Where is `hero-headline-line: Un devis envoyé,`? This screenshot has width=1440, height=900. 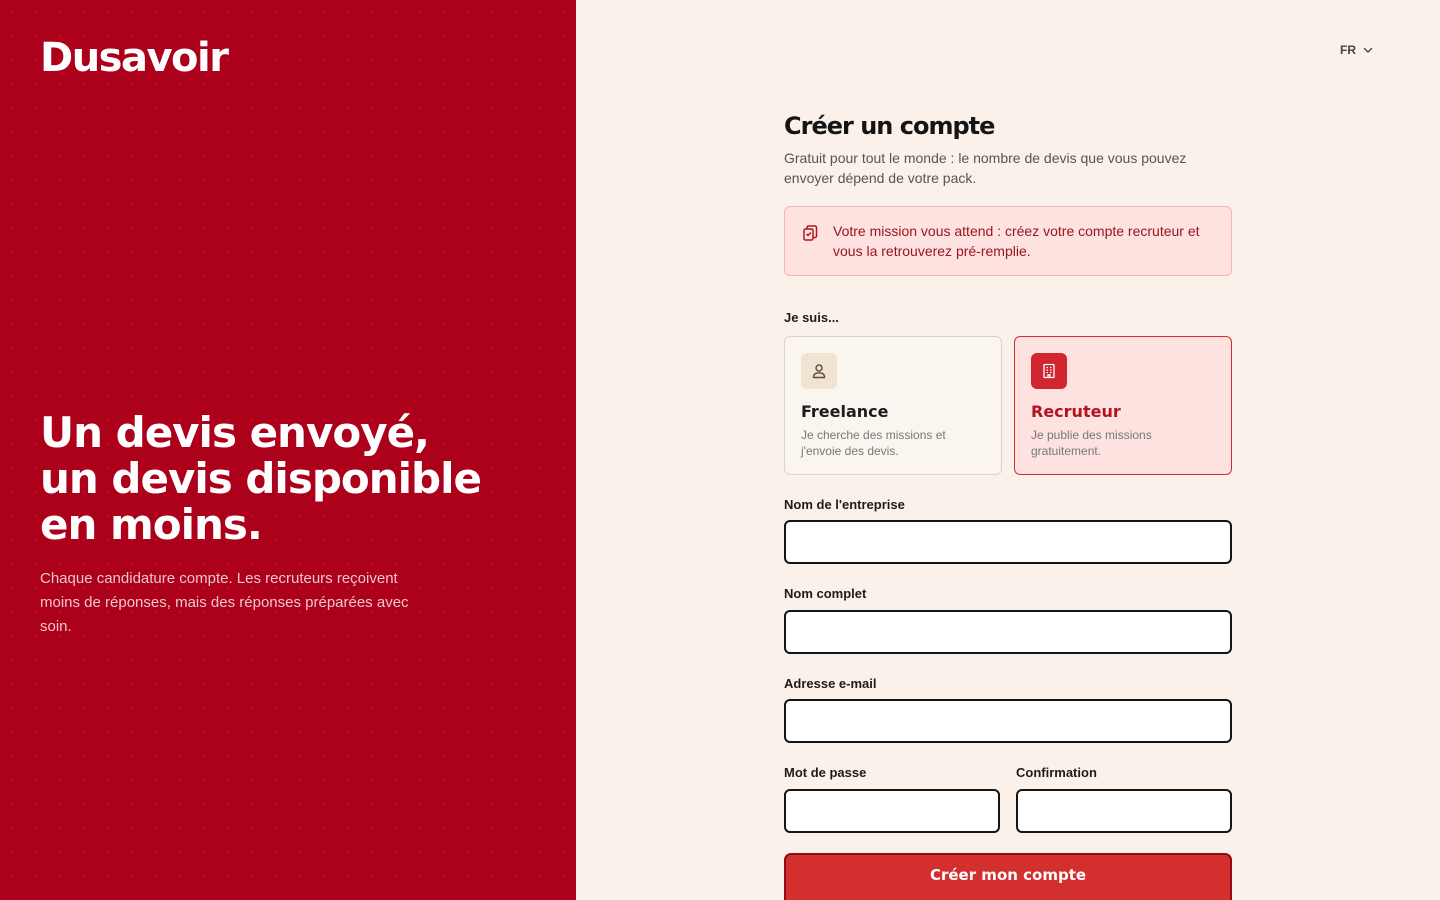
hero-headline-line: Un devis envoyé, is located at coordinates (235, 432).